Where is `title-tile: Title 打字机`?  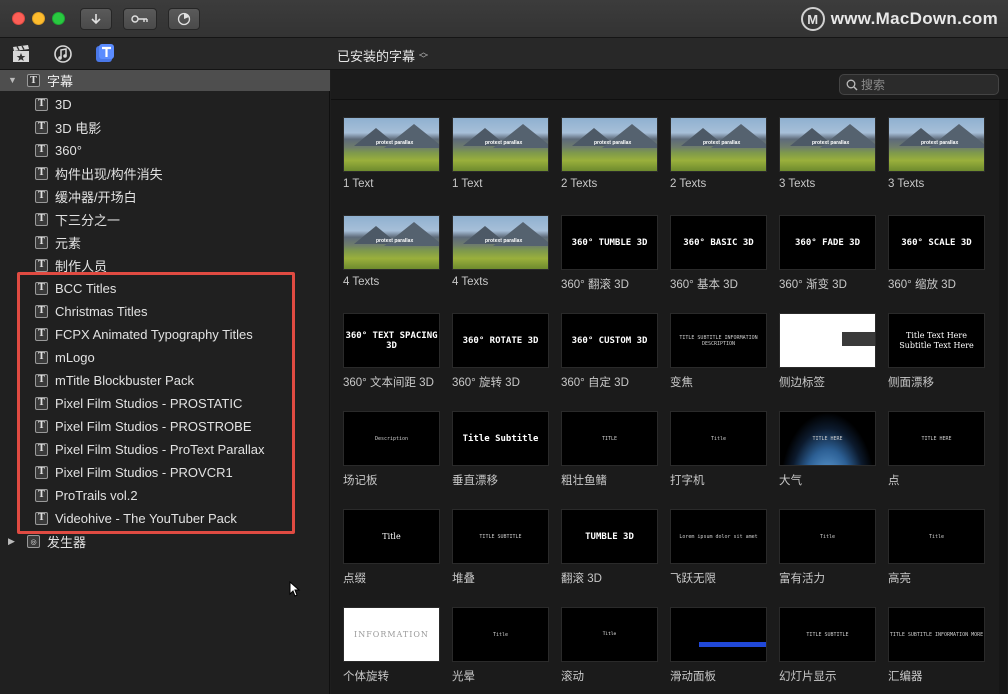
title-tile: Title 打字机 is located at coordinates (718, 456).